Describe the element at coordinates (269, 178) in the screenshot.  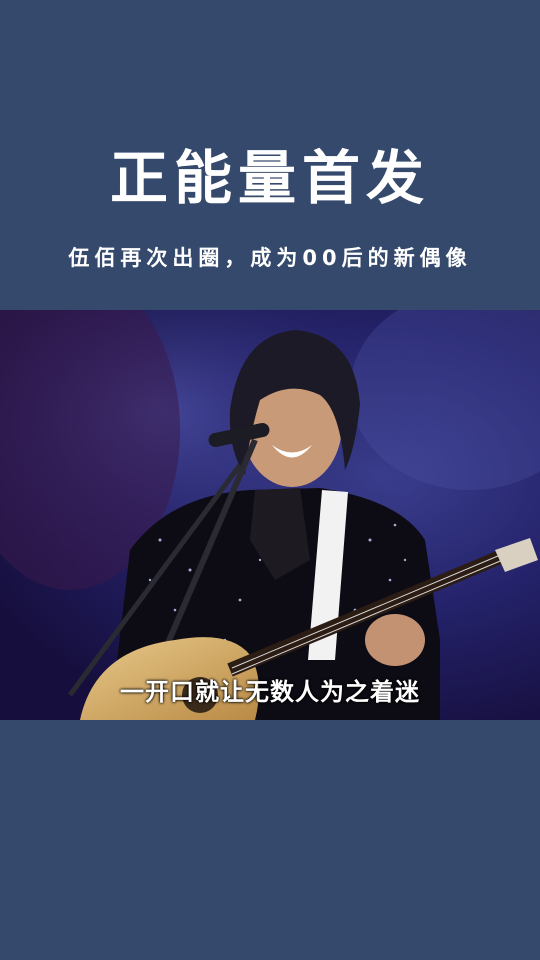
I see `page-title: 正能量首发` at that location.